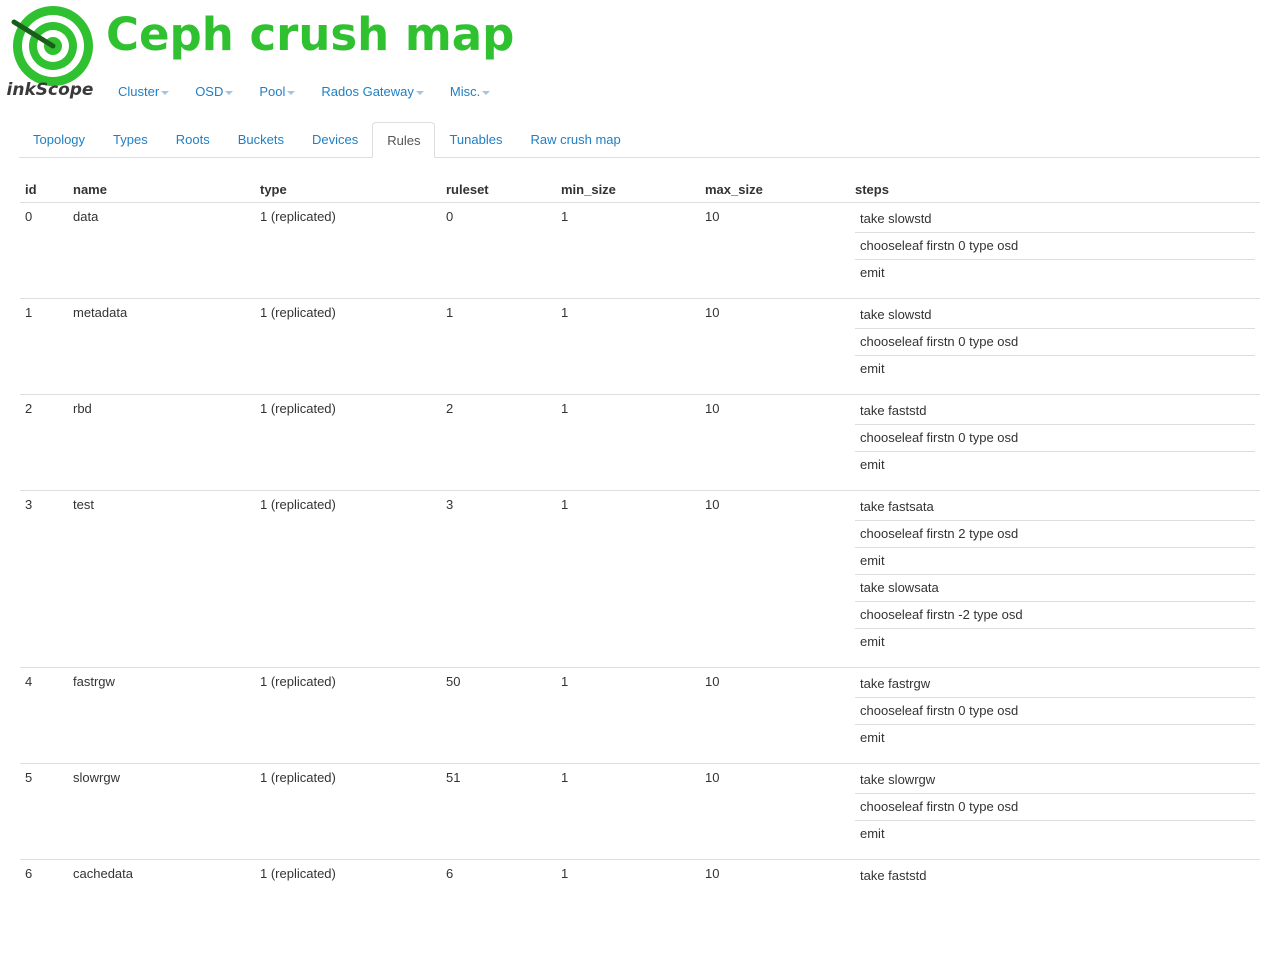 This screenshot has height=960, width=1280. What do you see at coordinates (44, 880) in the screenshot?
I see `cell-id: 6` at bounding box center [44, 880].